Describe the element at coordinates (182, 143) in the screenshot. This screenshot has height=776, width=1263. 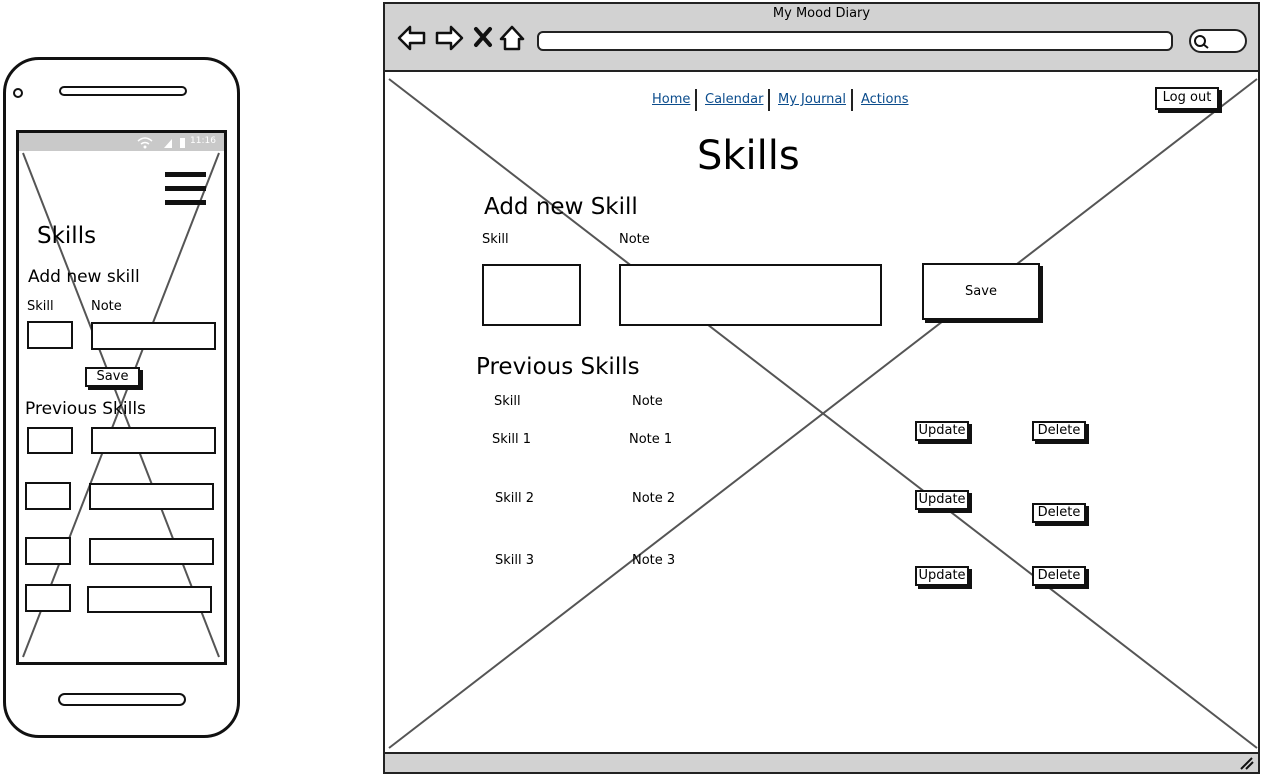
I see `battery-icon` at that location.